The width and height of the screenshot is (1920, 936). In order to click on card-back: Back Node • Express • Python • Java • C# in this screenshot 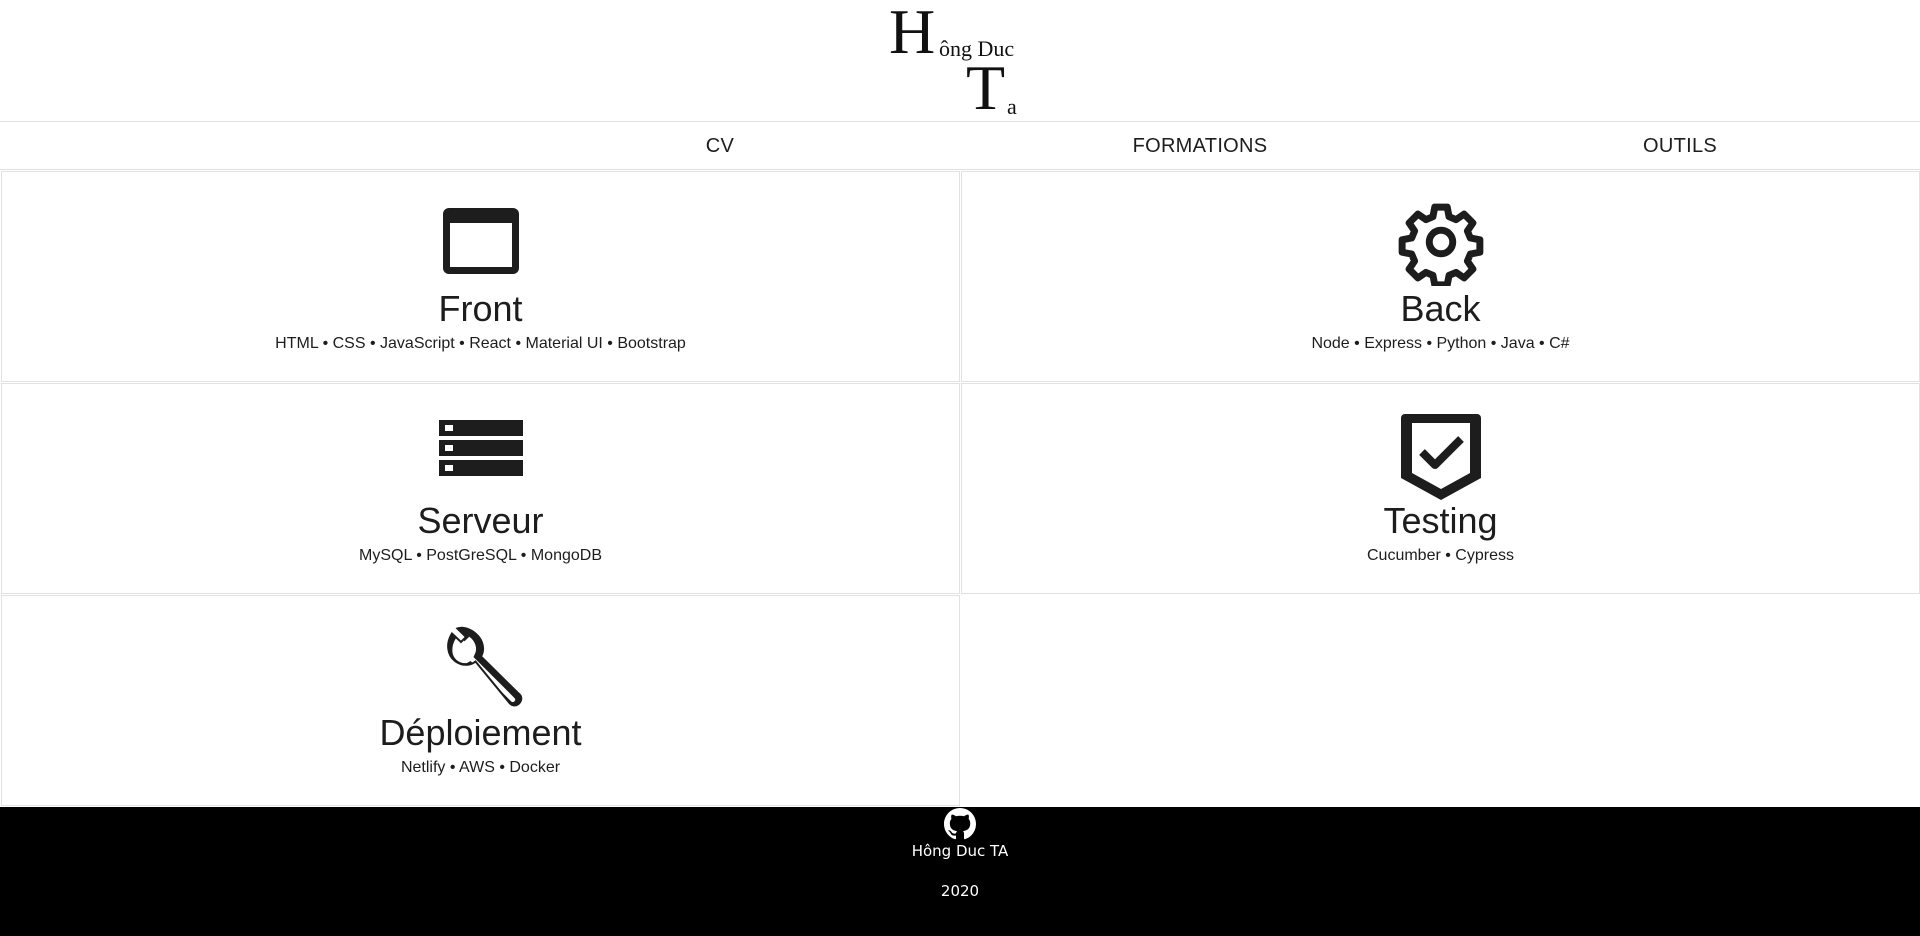, I will do `click(1440, 276)`.